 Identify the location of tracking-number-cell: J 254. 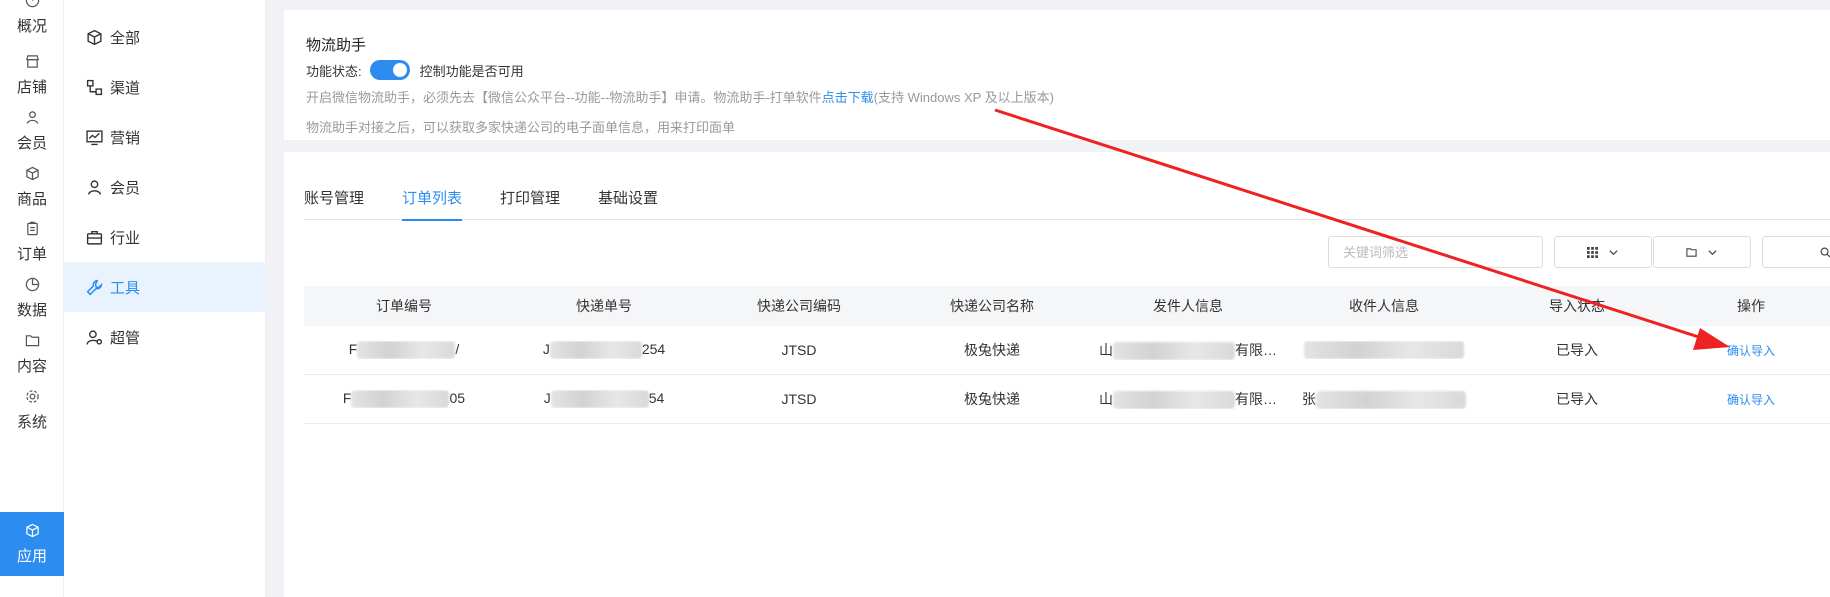
(604, 350).